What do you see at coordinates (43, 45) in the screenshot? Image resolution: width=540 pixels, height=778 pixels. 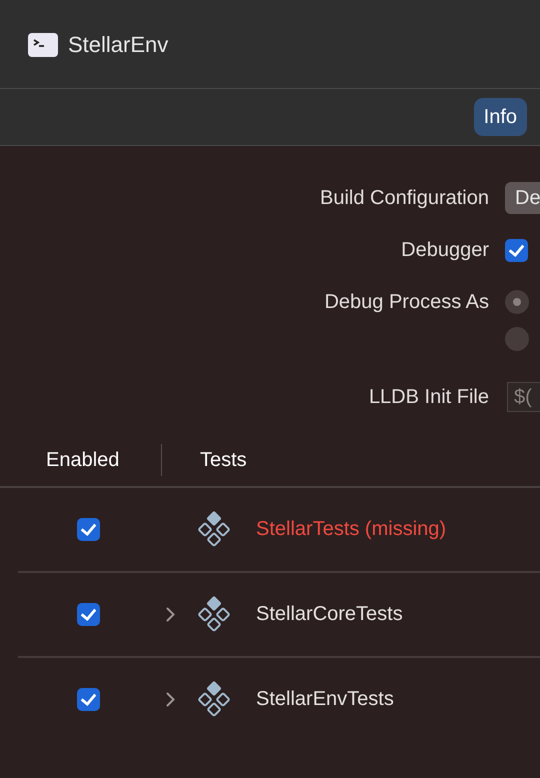 I see `terminal-icon` at bounding box center [43, 45].